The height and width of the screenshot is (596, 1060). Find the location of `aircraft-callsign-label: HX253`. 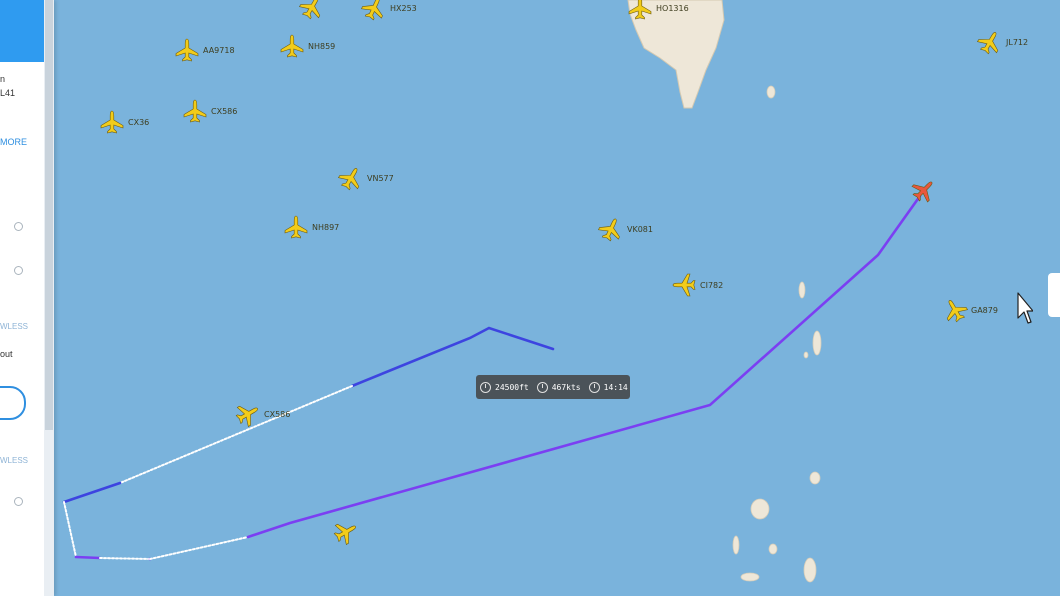

aircraft-callsign-label: HX253 is located at coordinates (403, 8).